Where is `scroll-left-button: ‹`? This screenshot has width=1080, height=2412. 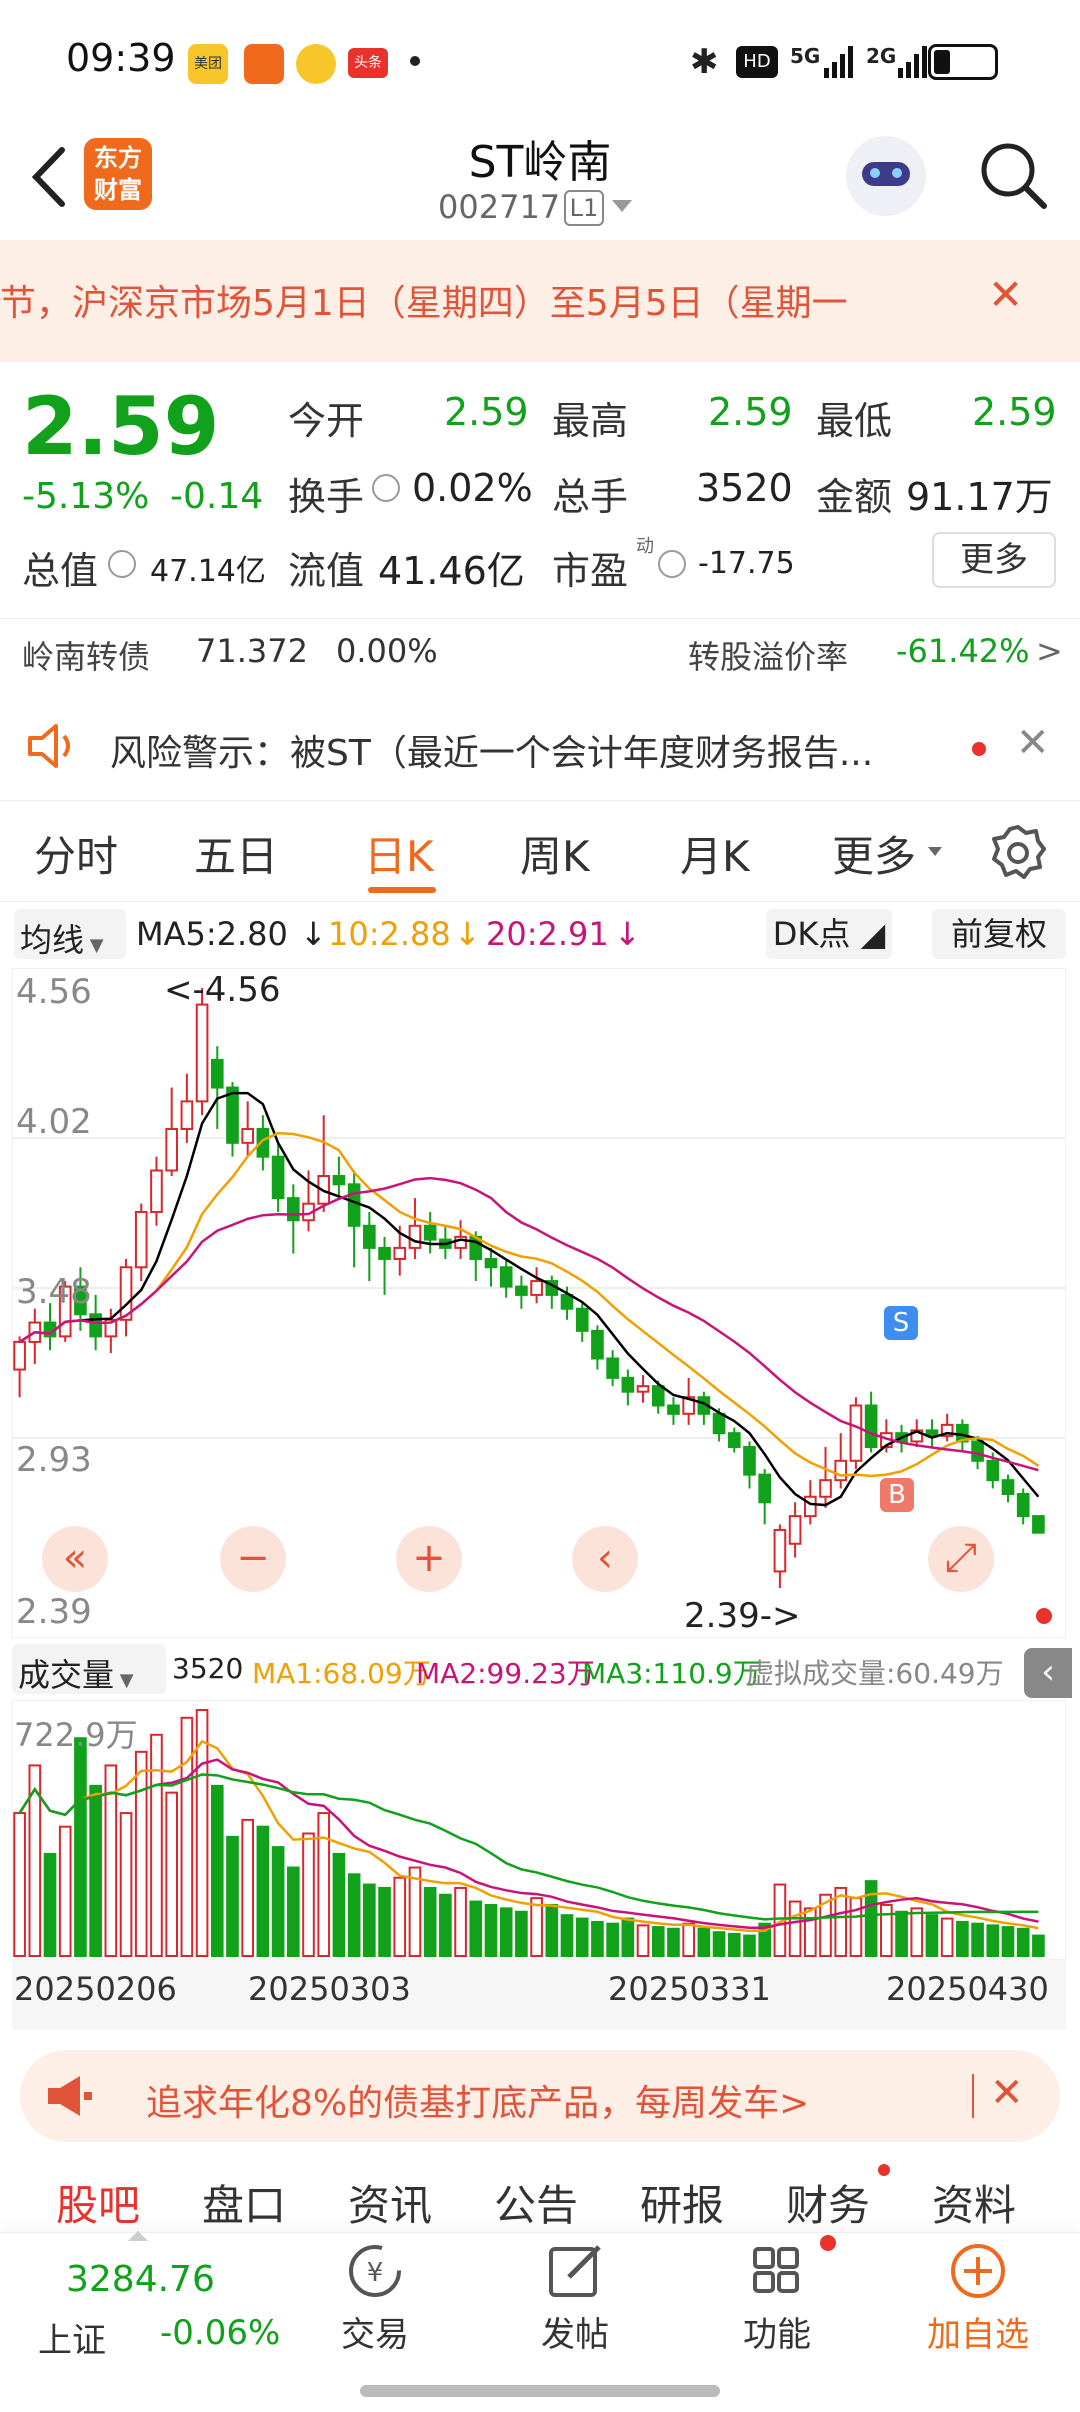 scroll-left-button: ‹ is located at coordinates (605, 1559).